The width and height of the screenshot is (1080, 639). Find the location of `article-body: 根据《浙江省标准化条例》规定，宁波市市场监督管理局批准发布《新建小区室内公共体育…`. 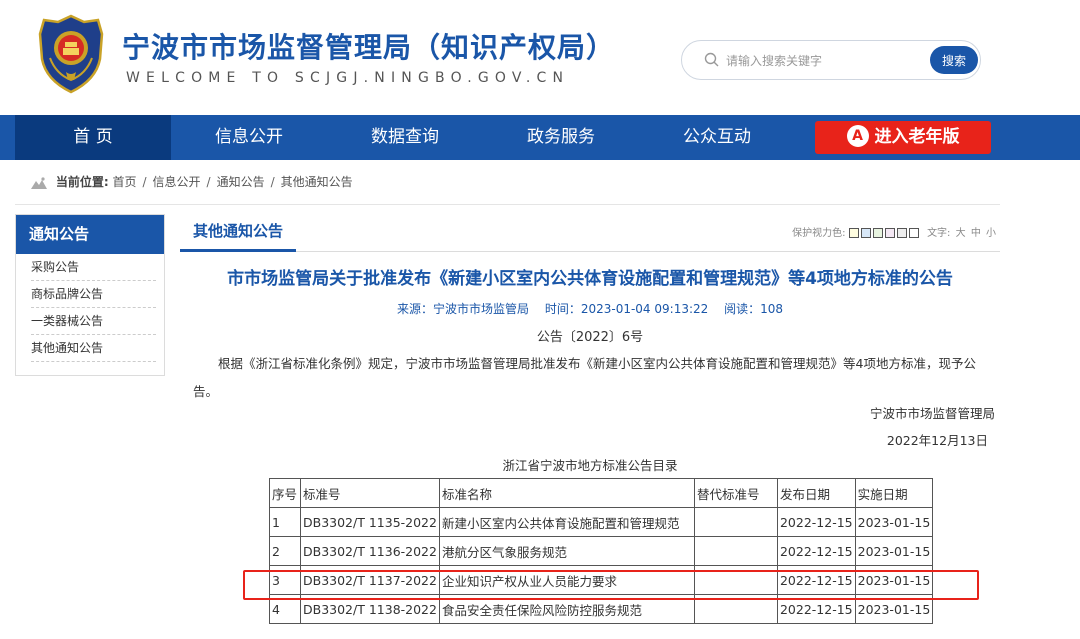

article-body: 根据《浙江省标准化条例》规定，宁波市市场监督管理局批准发布《新建小区室内公共体育… is located at coordinates (584, 377).